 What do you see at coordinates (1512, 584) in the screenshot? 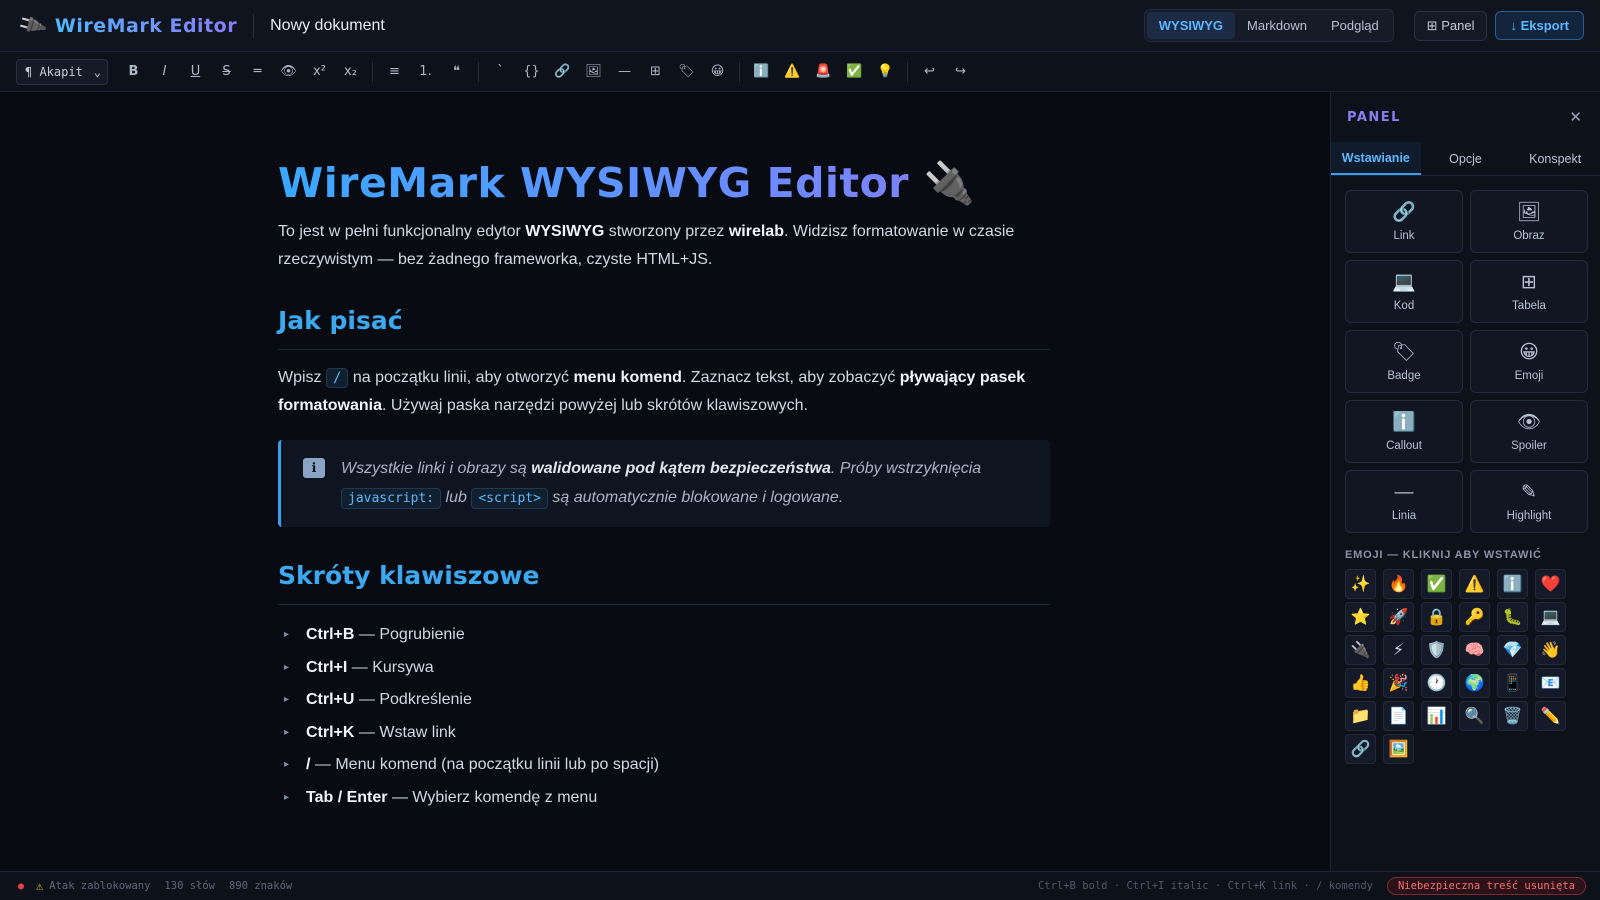
I see `emoji-button: ℹ️` at bounding box center [1512, 584].